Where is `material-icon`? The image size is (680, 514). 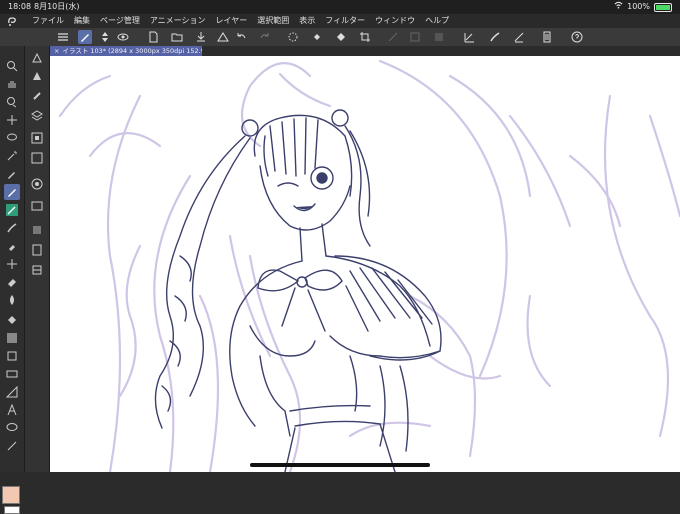
material-icon is located at coordinates (37, 250).